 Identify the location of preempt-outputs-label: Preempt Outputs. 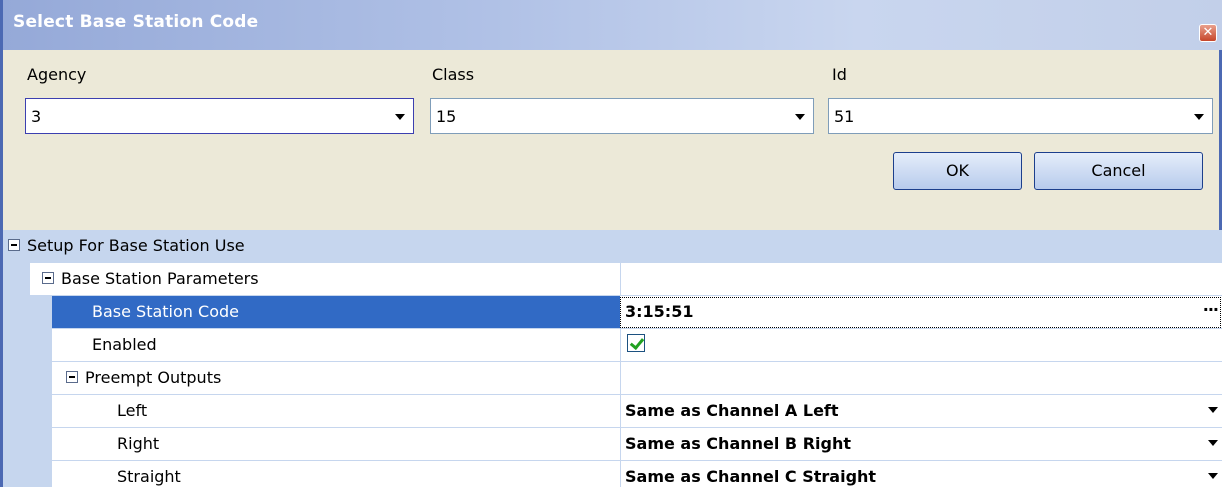
(153, 377).